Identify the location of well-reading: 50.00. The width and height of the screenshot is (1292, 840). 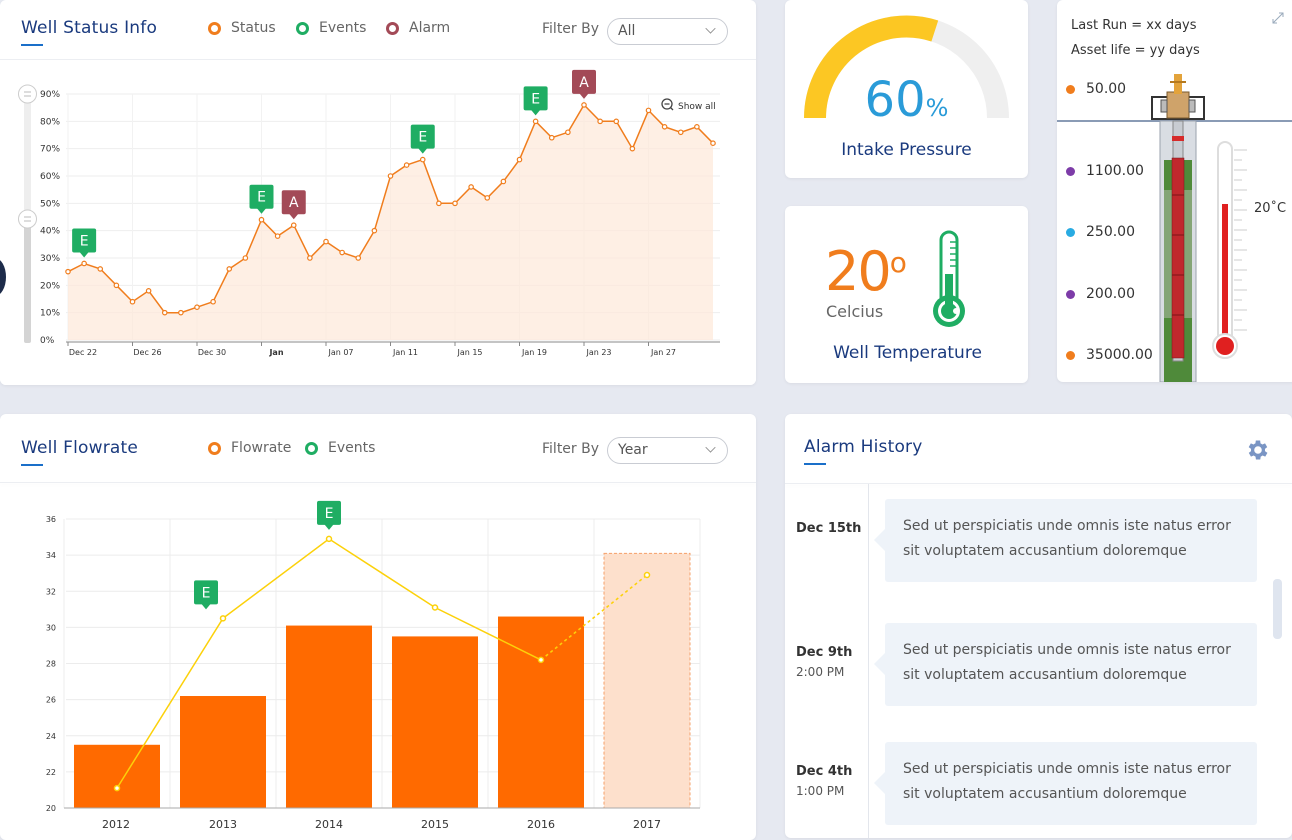
(1096, 89).